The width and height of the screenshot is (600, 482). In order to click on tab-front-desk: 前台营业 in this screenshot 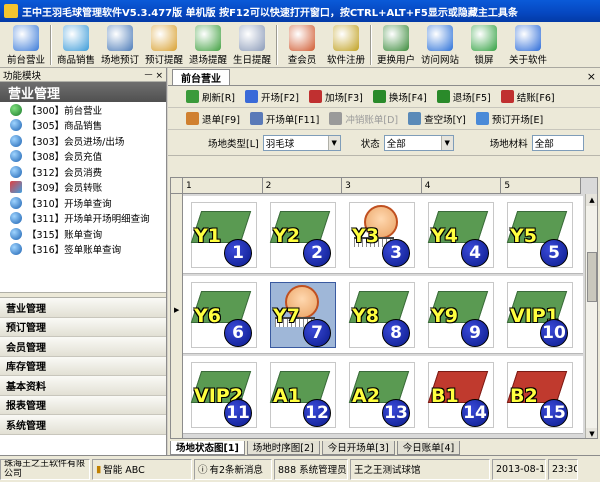, I will do `click(201, 77)`.